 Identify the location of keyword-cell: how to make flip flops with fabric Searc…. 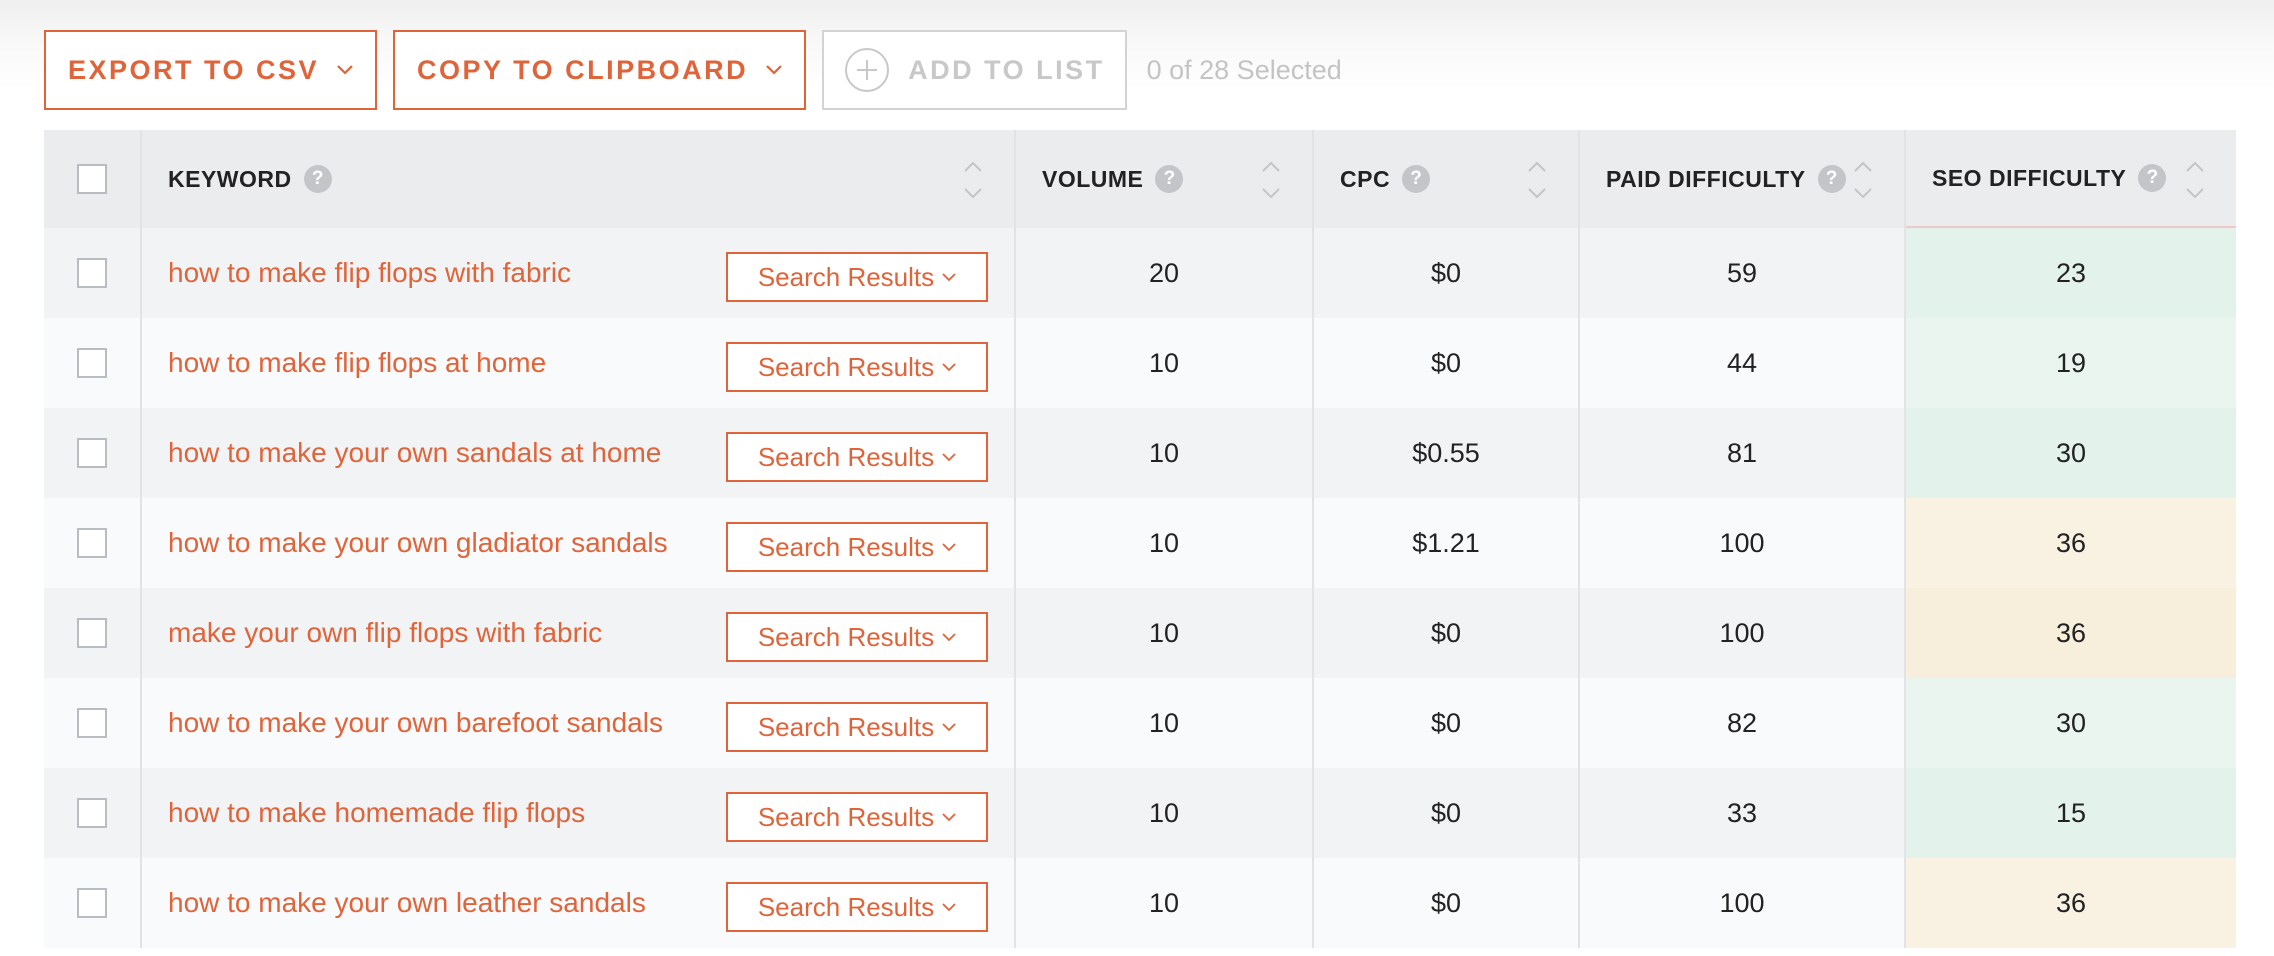
(579, 273).